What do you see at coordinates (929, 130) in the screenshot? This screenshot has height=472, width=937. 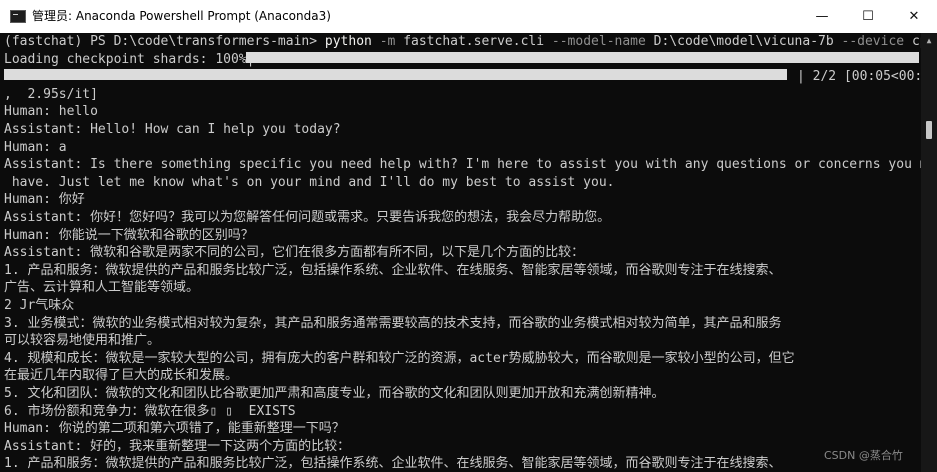 I see `scrollbar-thumb` at bounding box center [929, 130].